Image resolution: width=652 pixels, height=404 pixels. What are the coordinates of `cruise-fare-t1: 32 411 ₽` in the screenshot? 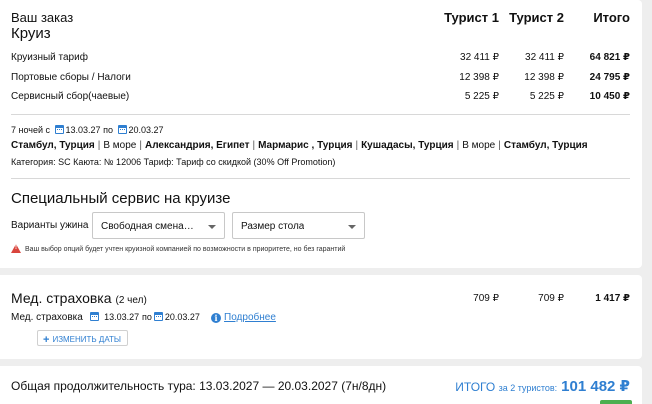 It's located at (479, 57).